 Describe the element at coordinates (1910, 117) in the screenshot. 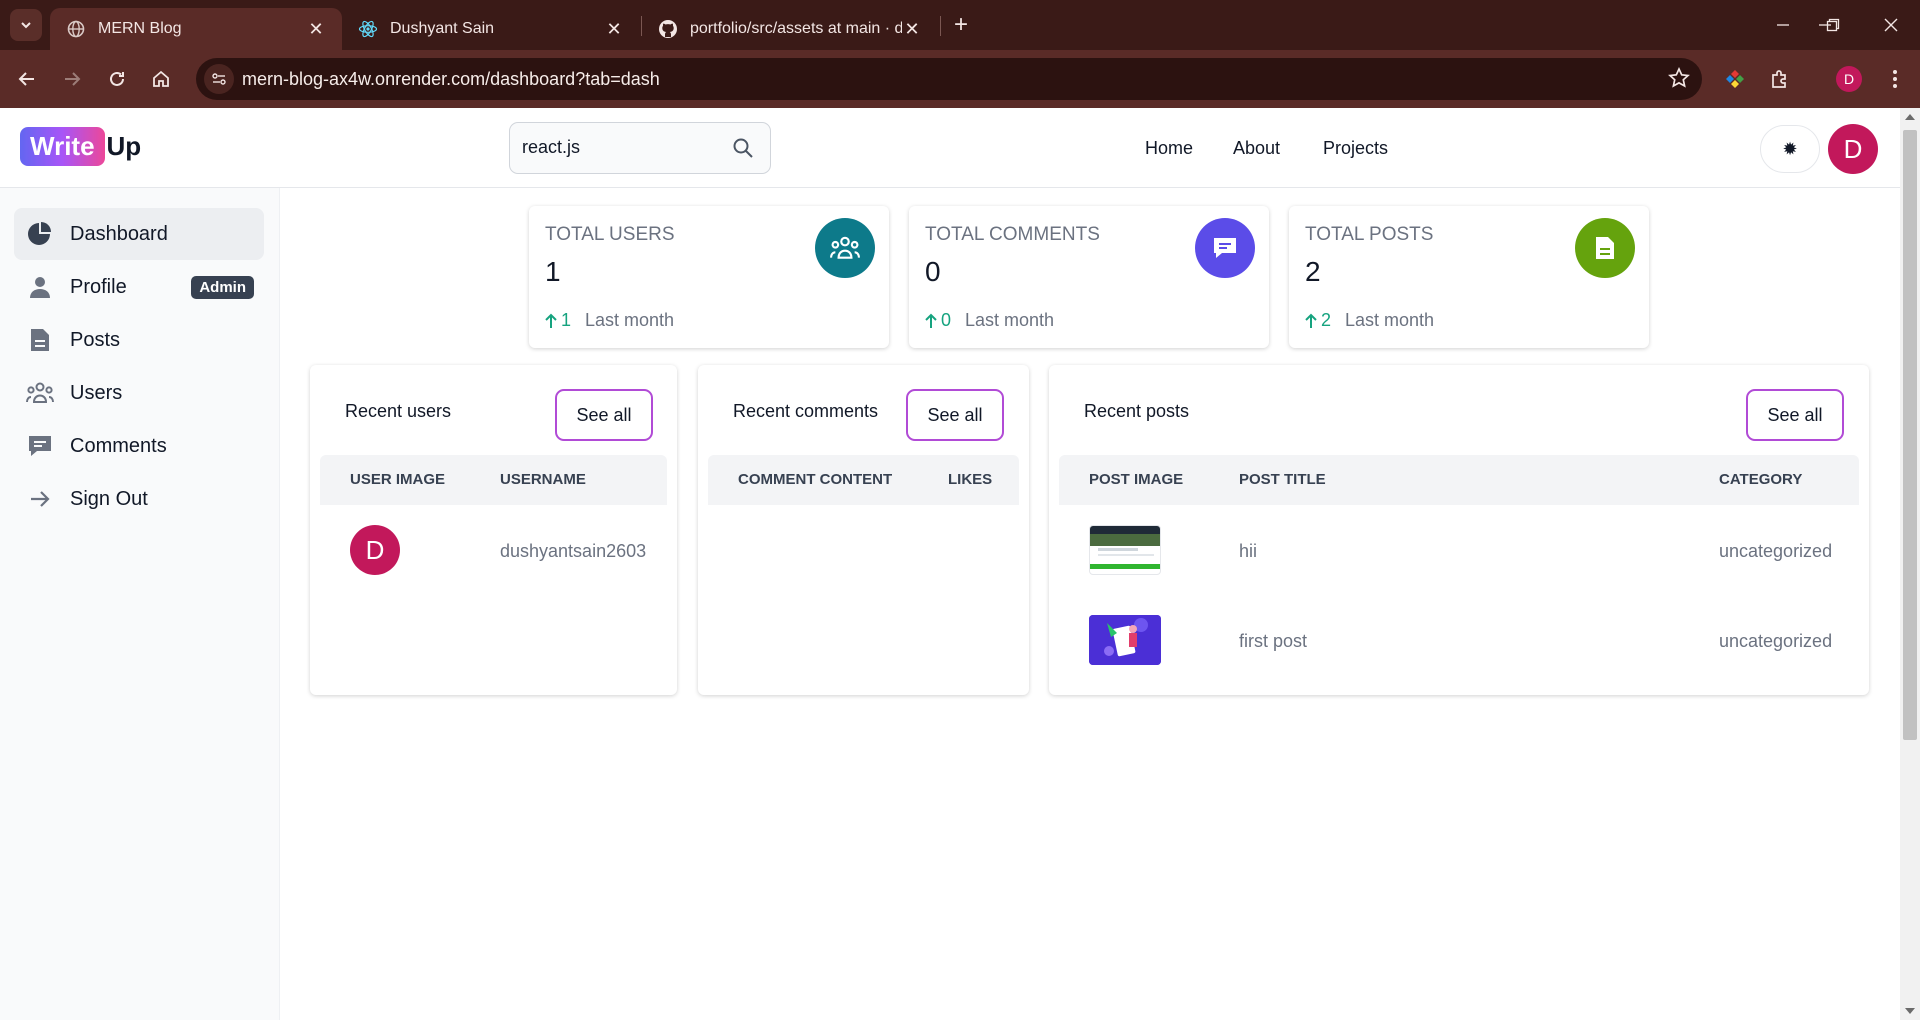

I see `scroll-up-arrow-icon` at that location.